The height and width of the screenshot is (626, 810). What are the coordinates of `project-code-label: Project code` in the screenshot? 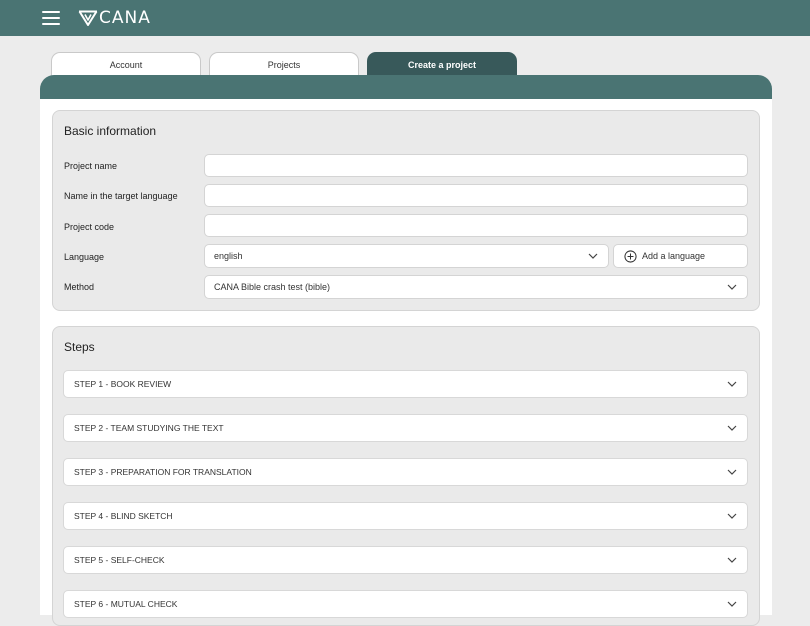 It's located at (89, 227).